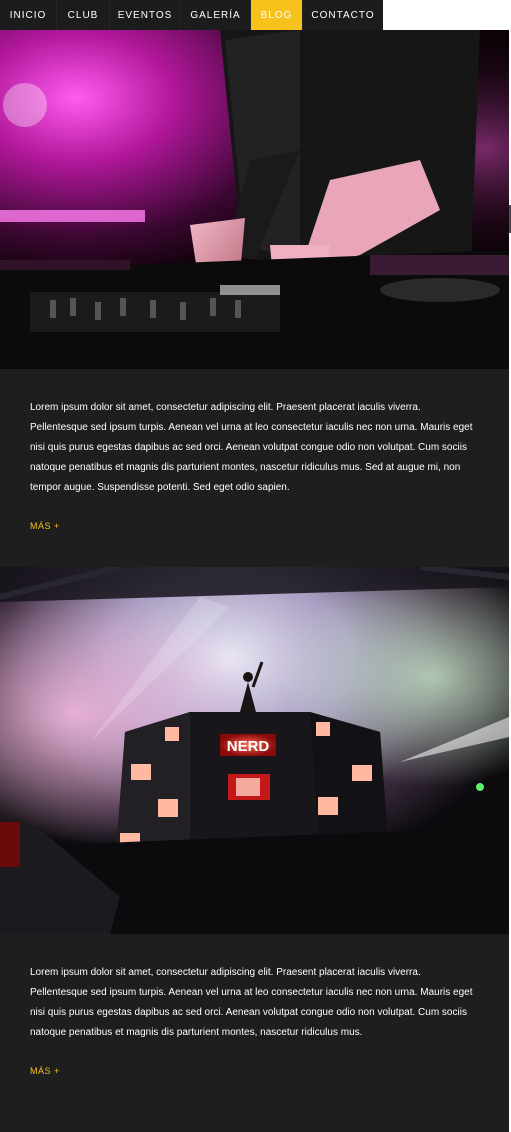 This screenshot has height=1132, width=511. I want to click on nav-item-galeria: GALERÍA, so click(216, 15).